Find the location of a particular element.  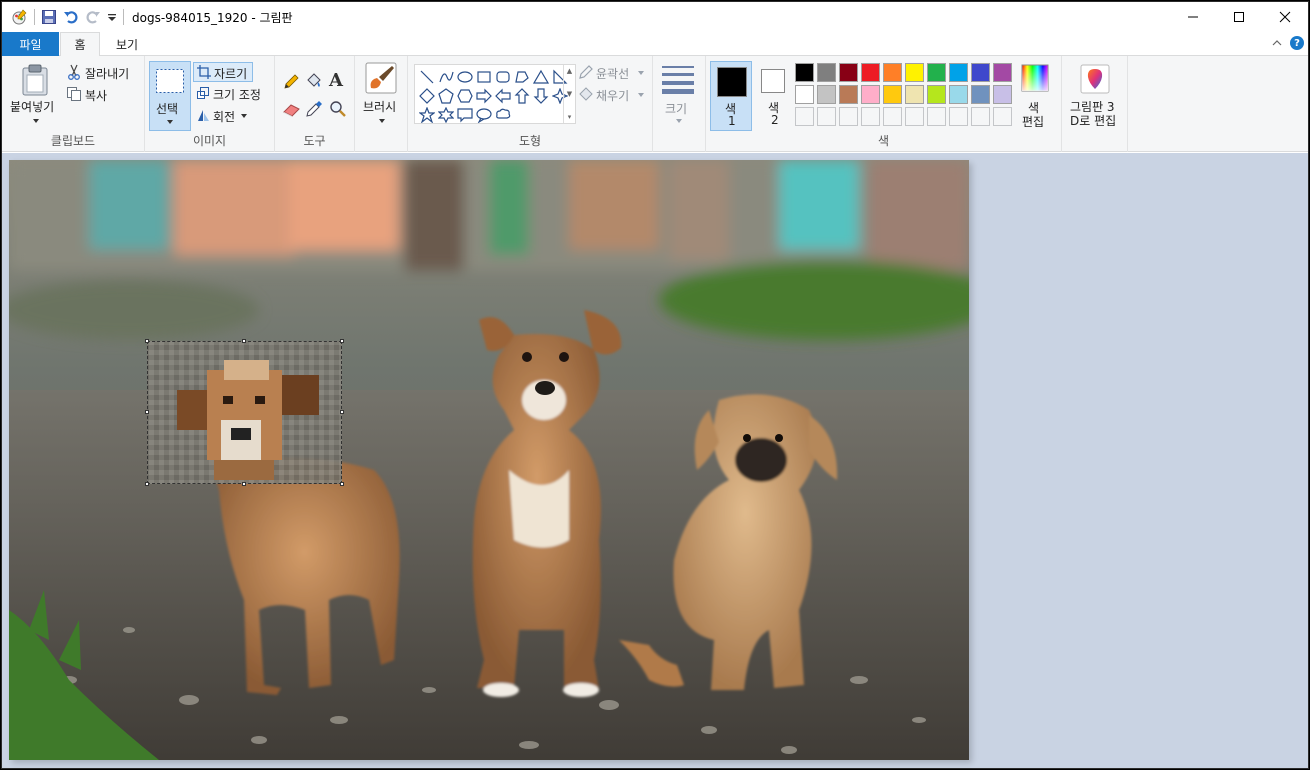

paste-dropdown-icon is located at coordinates (36, 121).